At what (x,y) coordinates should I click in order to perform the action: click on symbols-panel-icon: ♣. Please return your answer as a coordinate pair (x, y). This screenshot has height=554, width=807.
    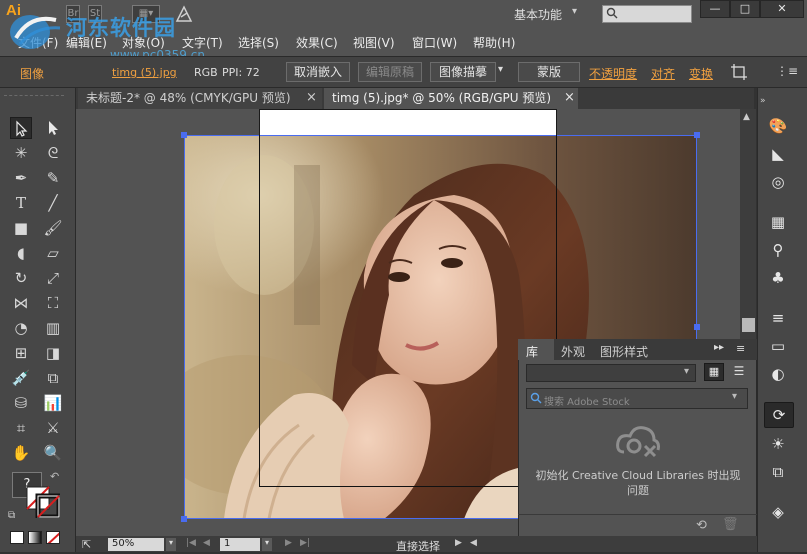
    Looking at the image, I should click on (778, 278).